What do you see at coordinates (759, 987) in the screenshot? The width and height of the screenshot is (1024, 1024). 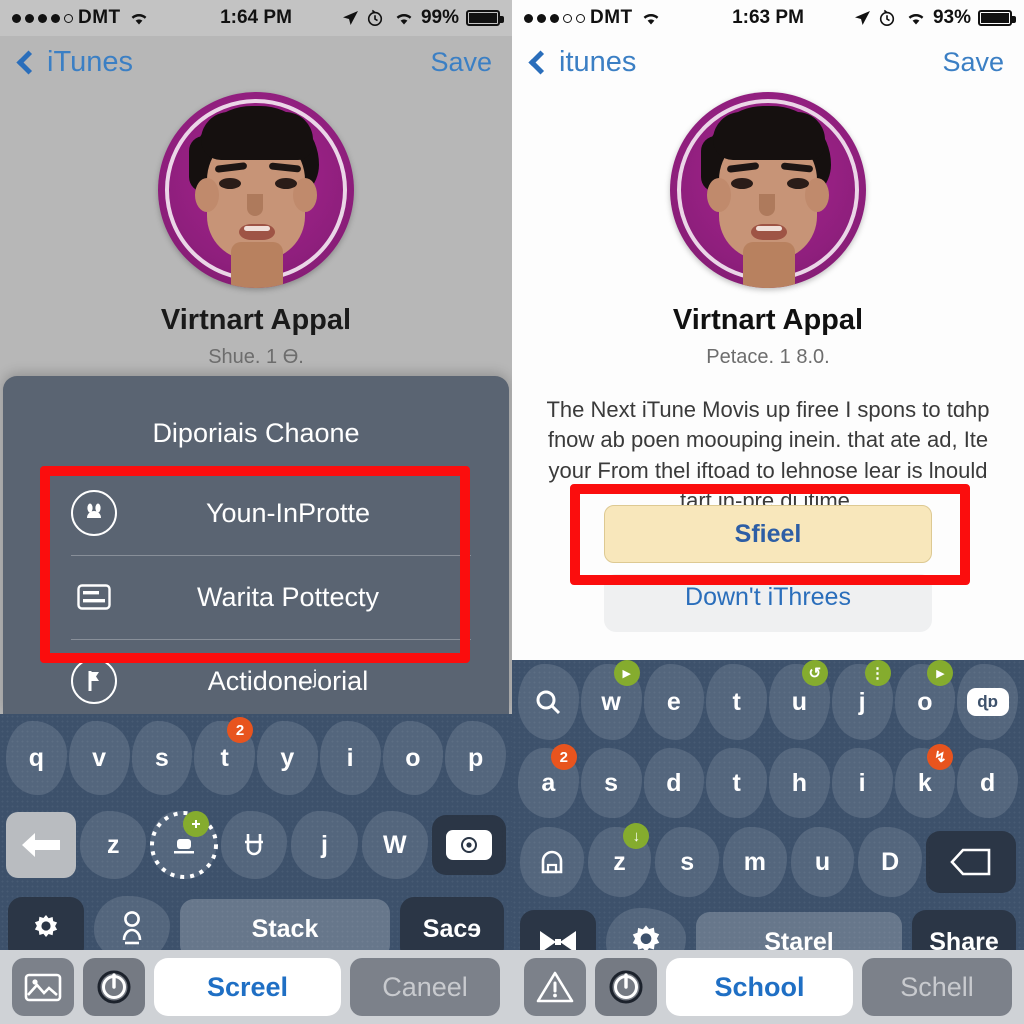 I see `toolbar-primary-button-right: School` at bounding box center [759, 987].